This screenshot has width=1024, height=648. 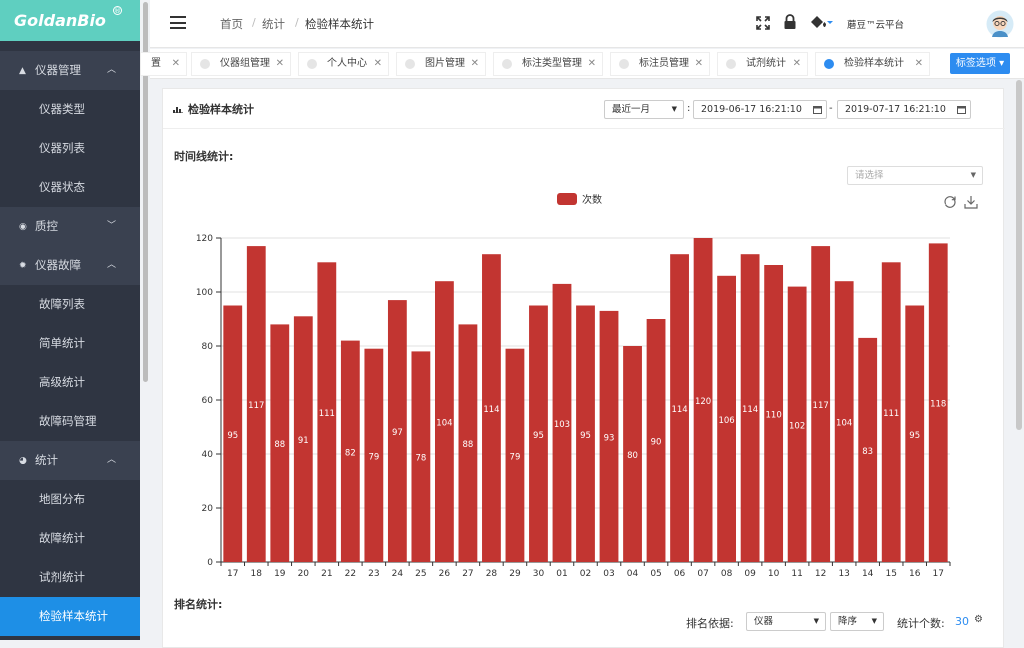 What do you see at coordinates (760, 109) in the screenshot?
I see `date-from-input: 2019-06-17 16:21:10` at bounding box center [760, 109].